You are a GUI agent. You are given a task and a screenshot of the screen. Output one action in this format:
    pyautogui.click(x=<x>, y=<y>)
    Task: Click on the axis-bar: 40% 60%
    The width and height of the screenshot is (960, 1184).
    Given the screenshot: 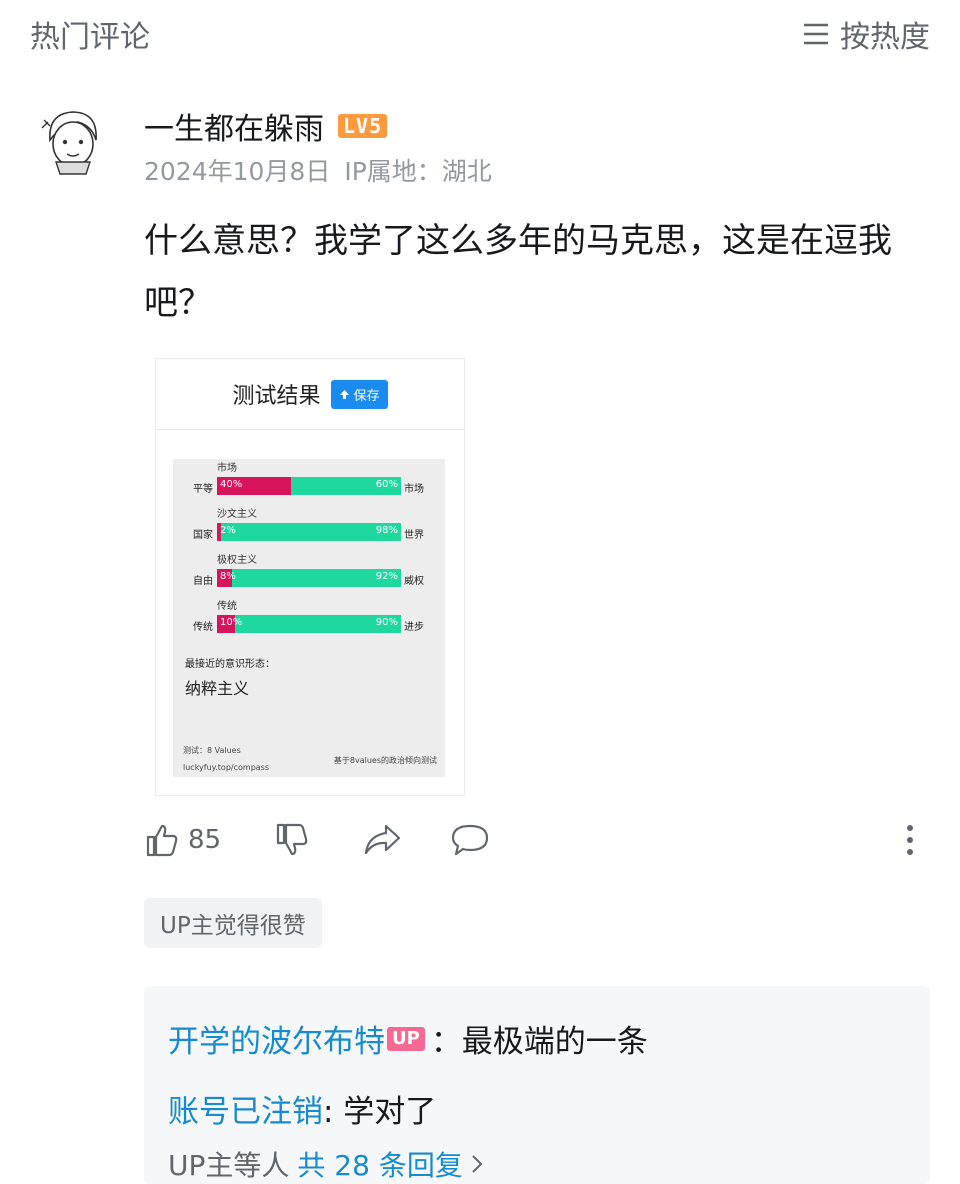 What is the action you would take?
    pyautogui.click(x=309, y=486)
    